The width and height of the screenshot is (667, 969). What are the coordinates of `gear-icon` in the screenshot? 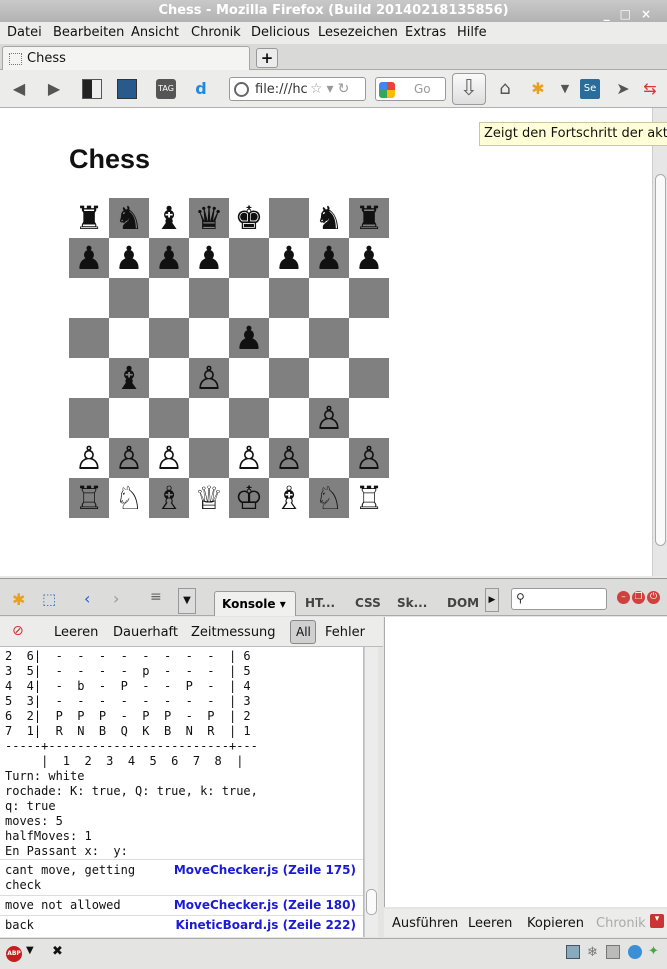 It's located at (613, 952).